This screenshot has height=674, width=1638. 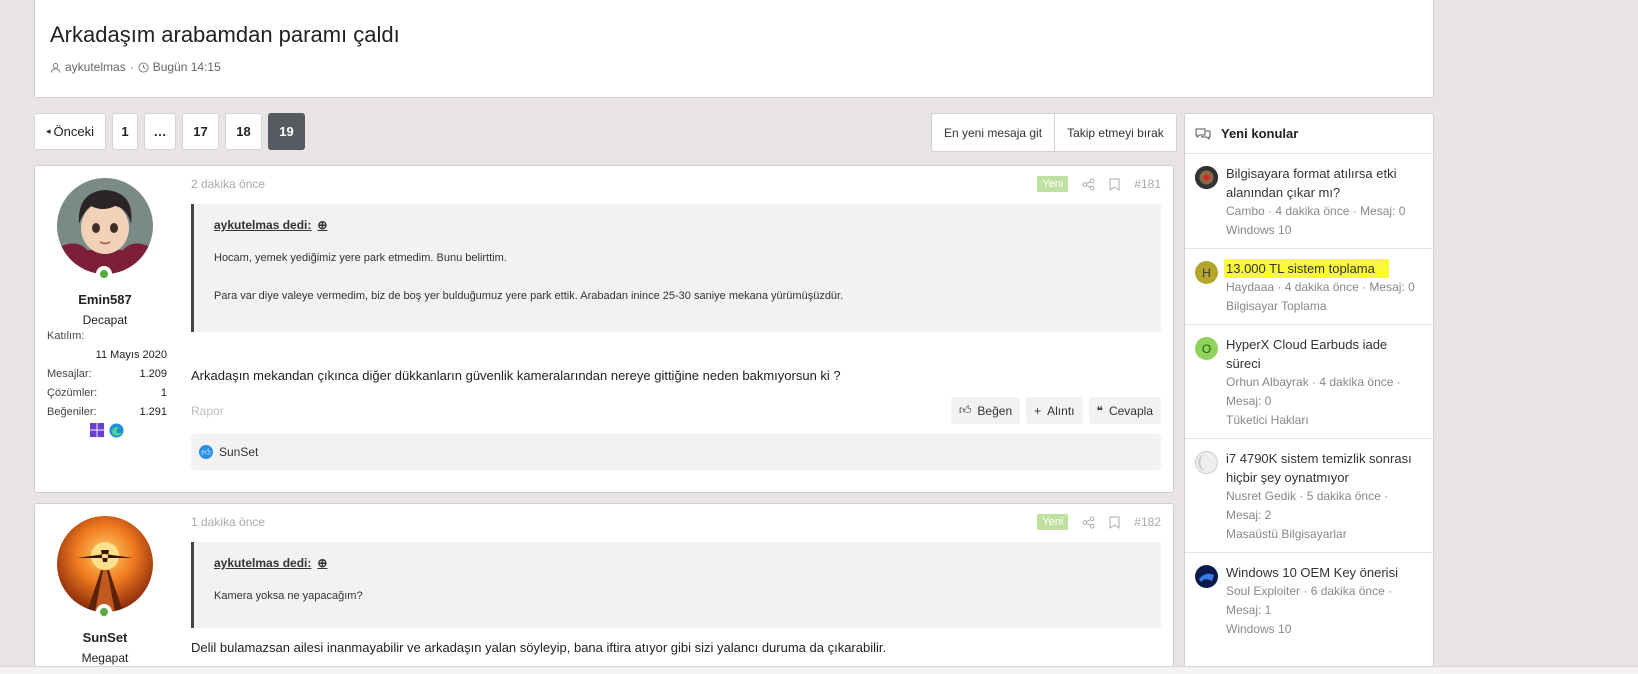 What do you see at coordinates (286, 131) in the screenshot?
I see `page-link-19-current: 19` at bounding box center [286, 131].